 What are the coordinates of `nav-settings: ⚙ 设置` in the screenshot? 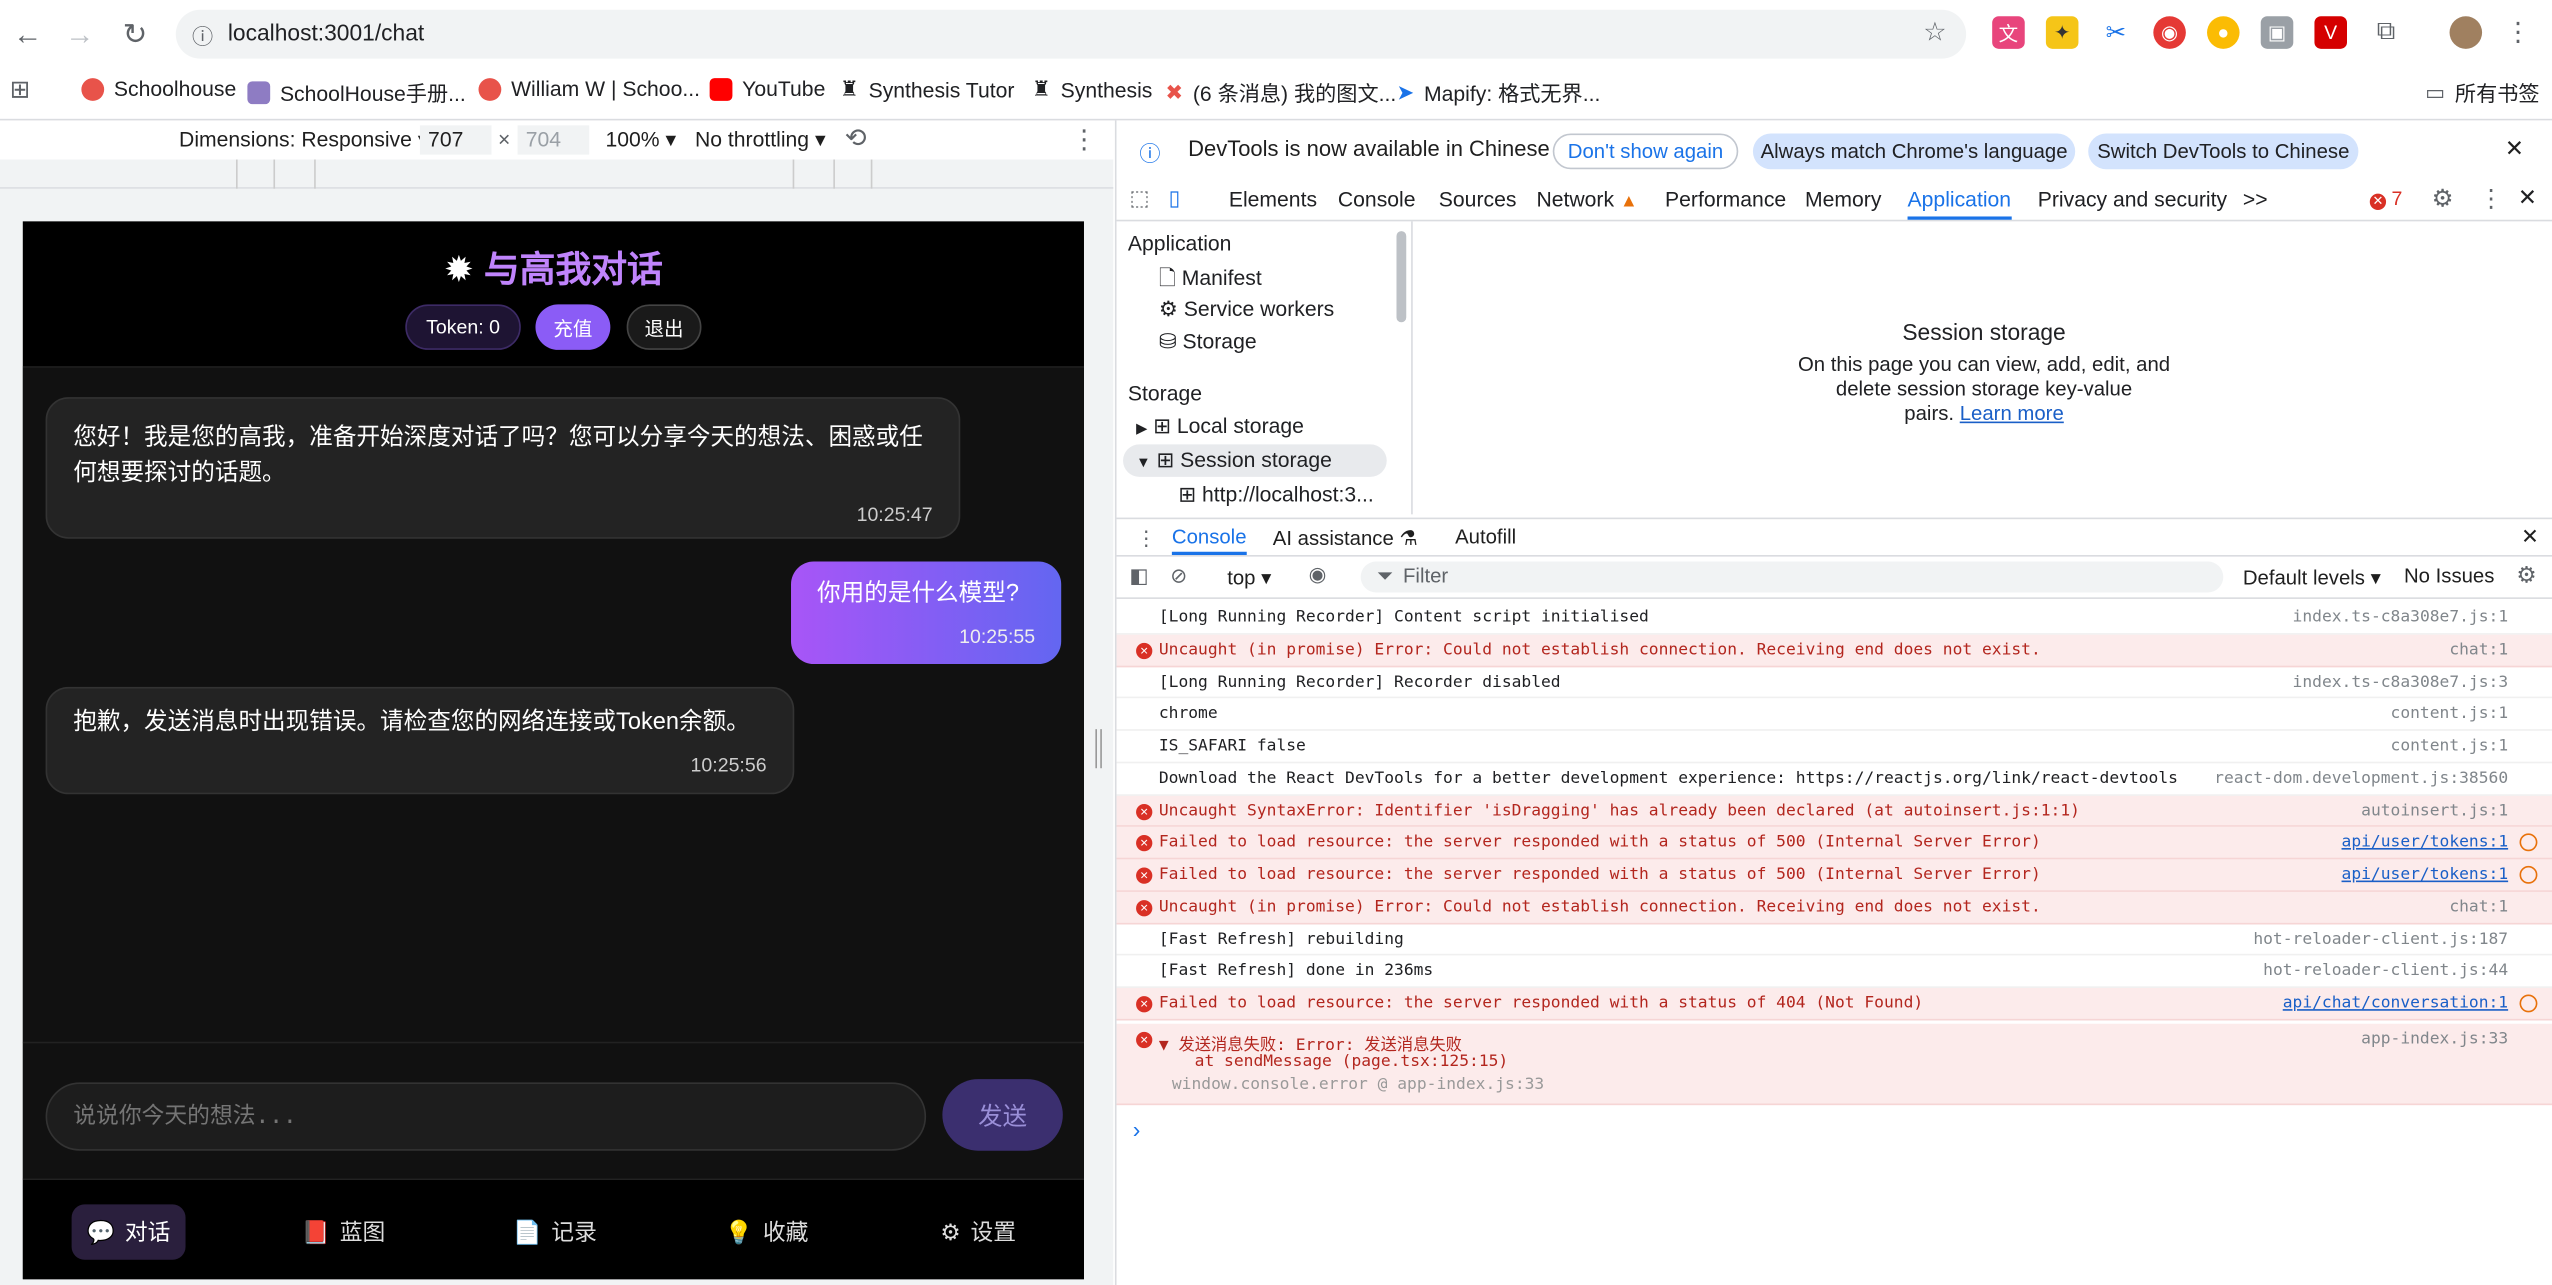 It's located at (978, 1231).